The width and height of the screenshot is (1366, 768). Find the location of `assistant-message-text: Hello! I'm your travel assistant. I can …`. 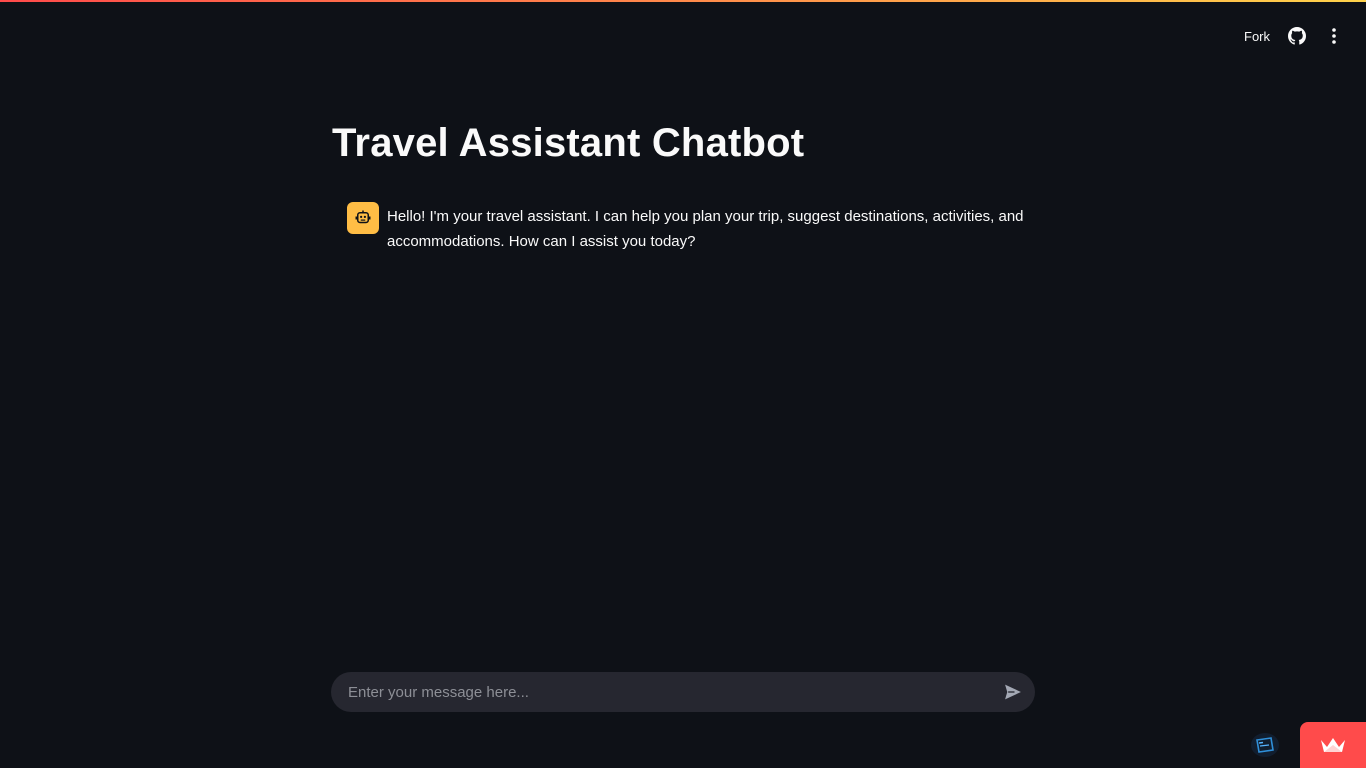

assistant-message-text: Hello! I'm your travel assistant. I can … is located at coordinates (705, 229).